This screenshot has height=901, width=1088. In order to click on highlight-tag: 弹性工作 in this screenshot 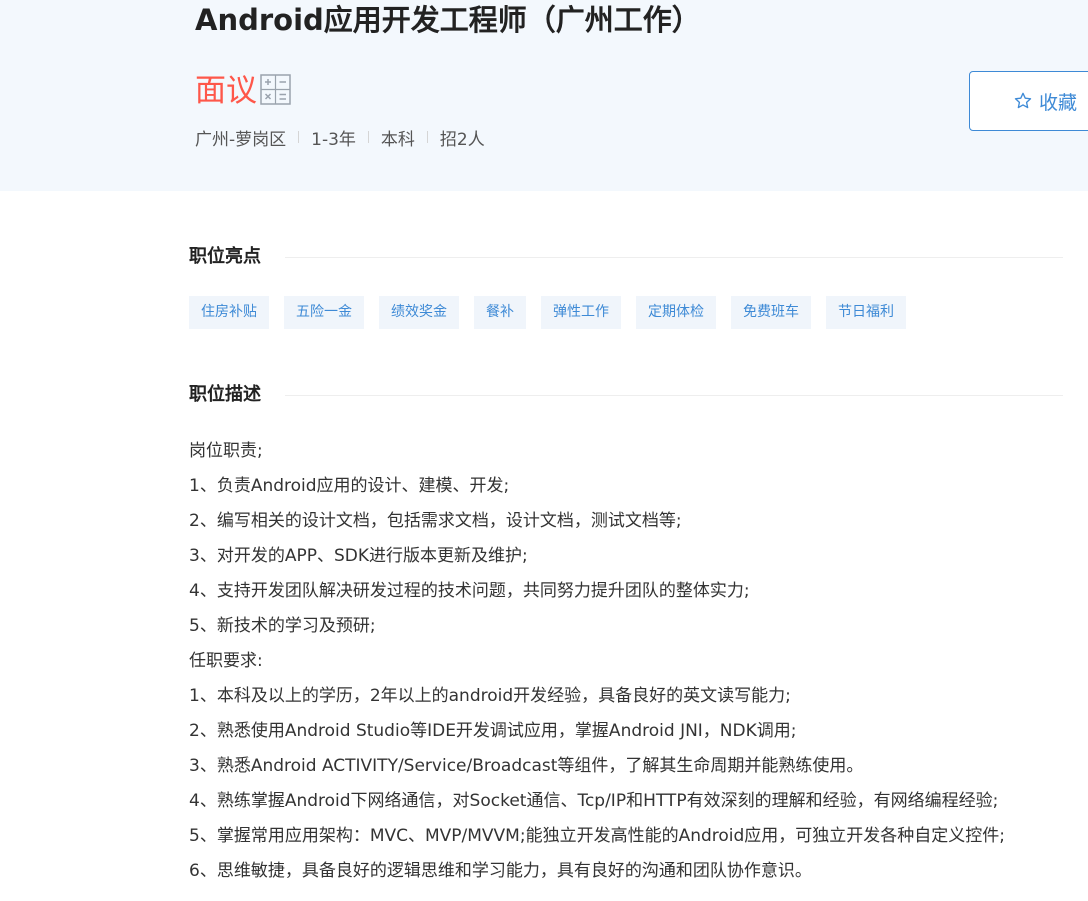, I will do `click(581, 312)`.